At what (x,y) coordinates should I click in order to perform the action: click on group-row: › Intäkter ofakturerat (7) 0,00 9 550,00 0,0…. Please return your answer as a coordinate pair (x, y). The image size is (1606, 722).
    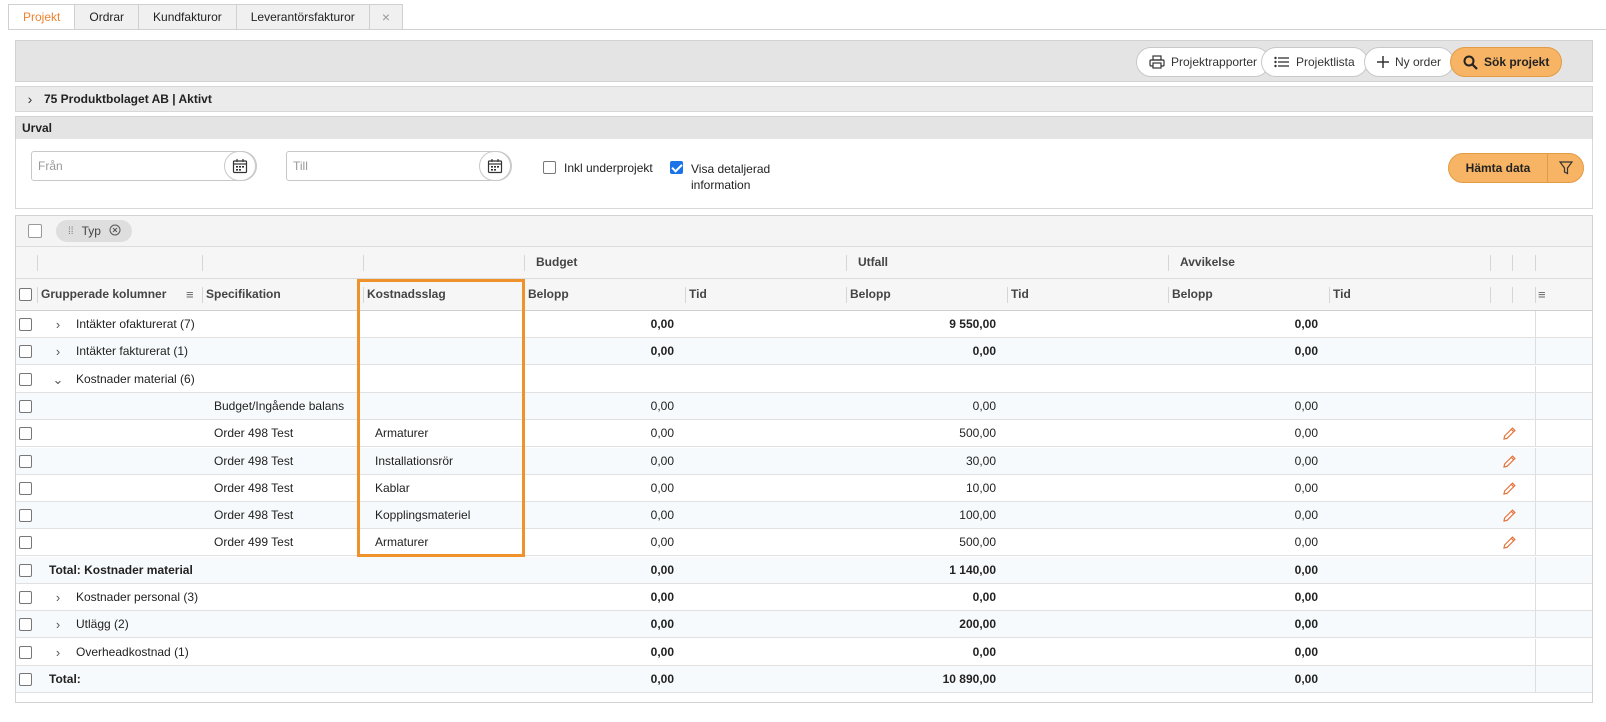
    Looking at the image, I should click on (804, 324).